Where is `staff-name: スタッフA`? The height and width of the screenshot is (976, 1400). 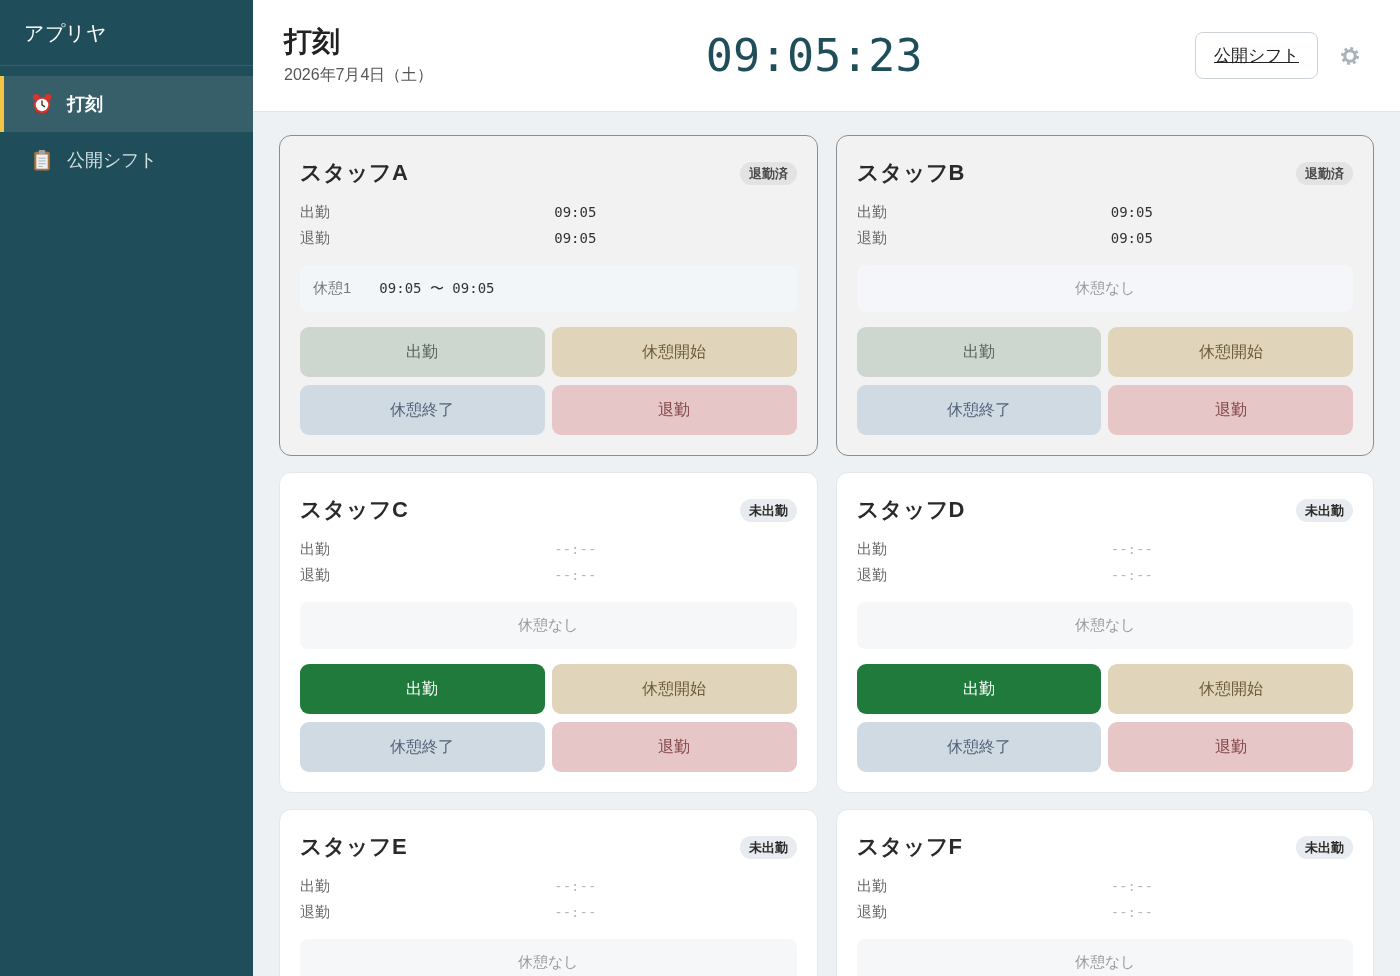
staff-name: スタッフA is located at coordinates (354, 173).